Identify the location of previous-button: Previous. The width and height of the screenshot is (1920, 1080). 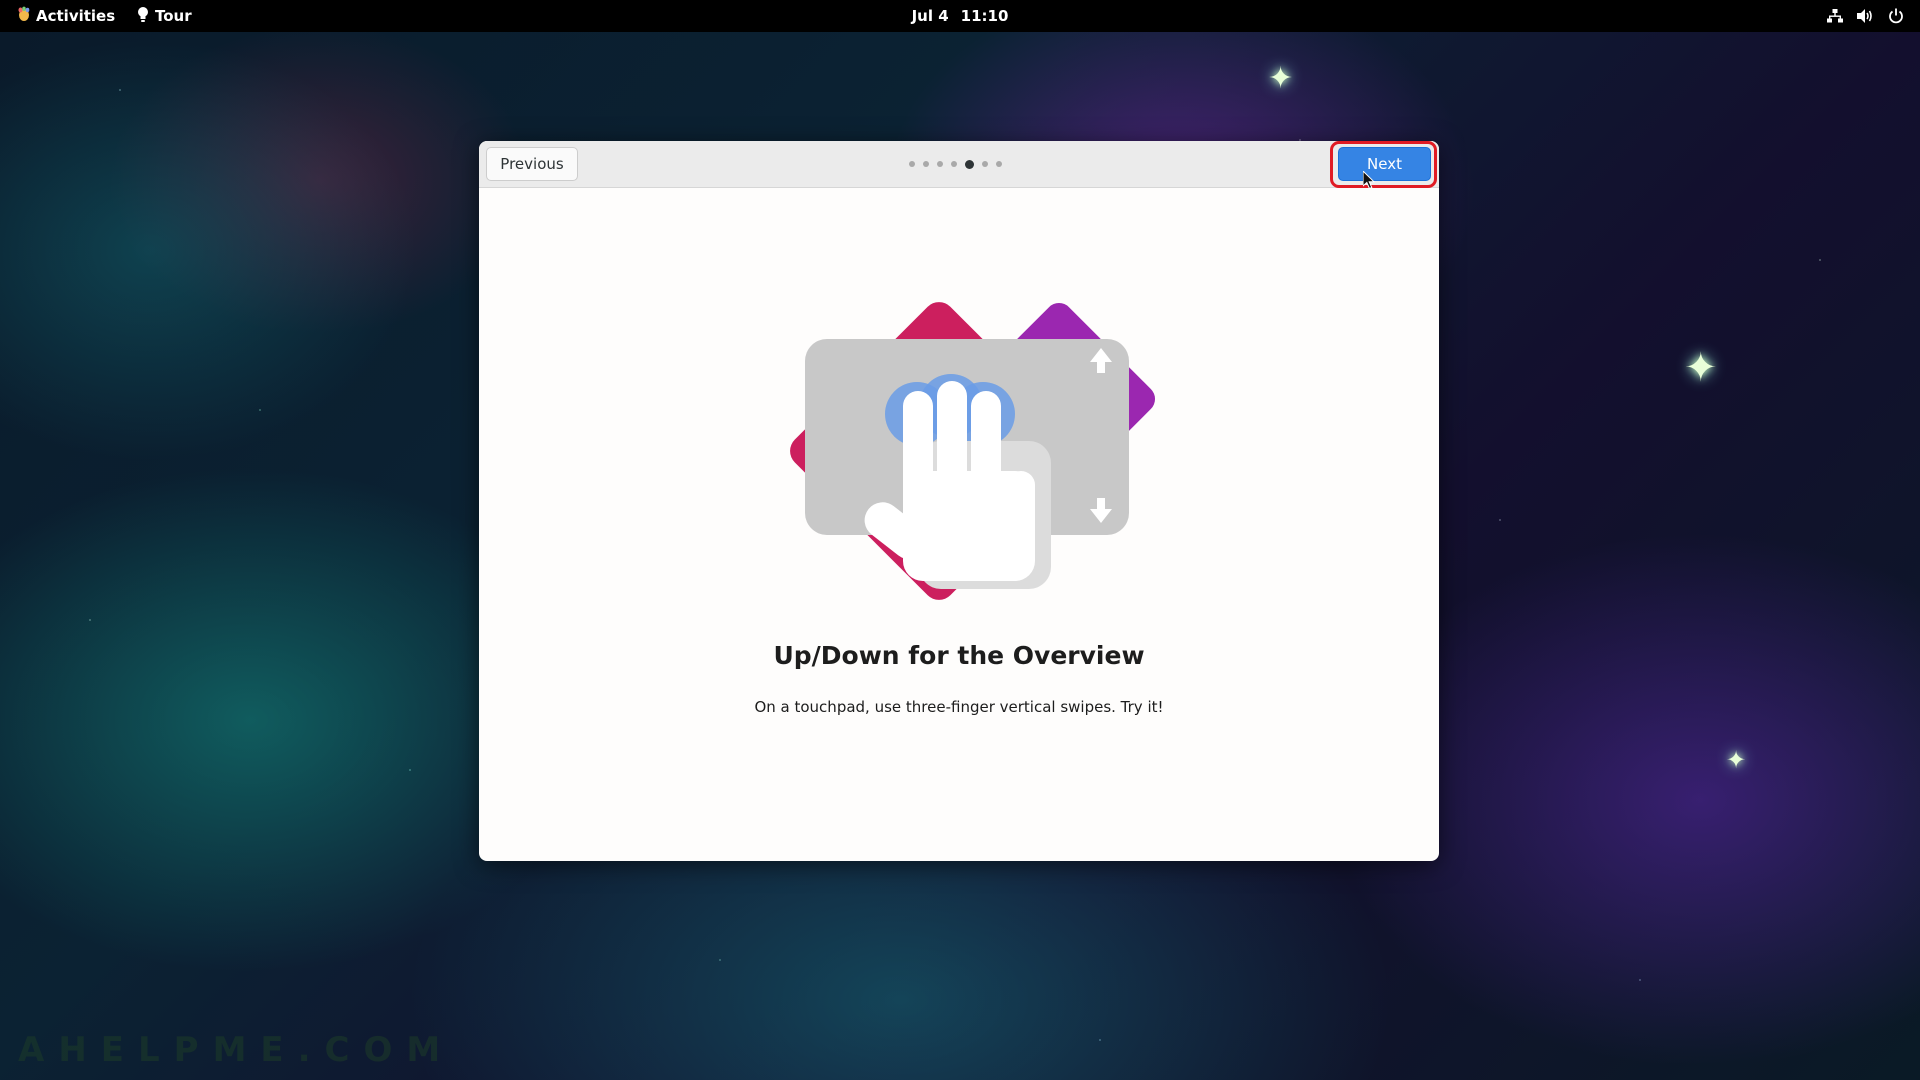
(532, 164).